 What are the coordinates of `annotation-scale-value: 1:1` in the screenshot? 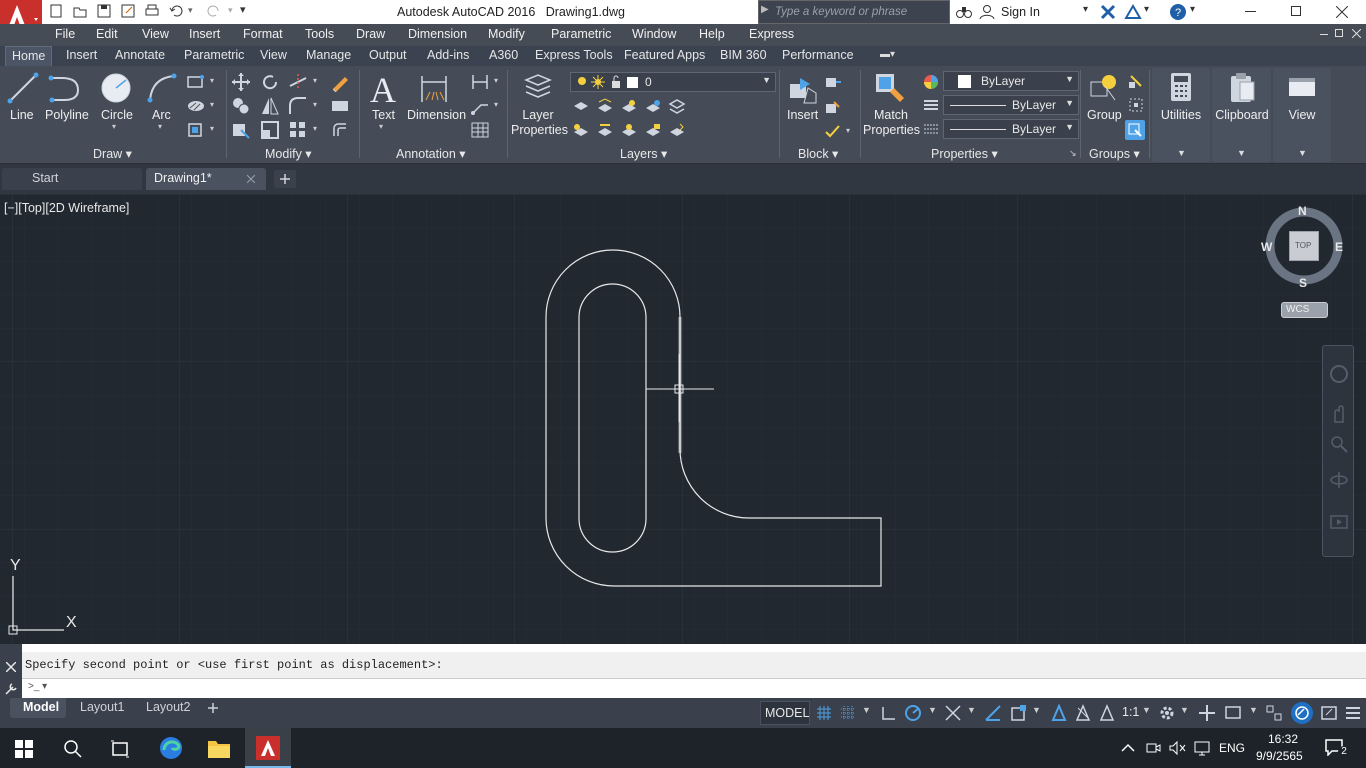 It's located at (1130, 712).